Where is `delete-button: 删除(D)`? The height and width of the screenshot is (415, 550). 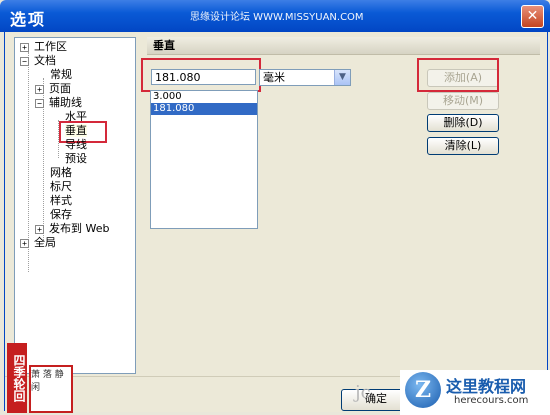
delete-button: 删除(D) is located at coordinates (463, 123).